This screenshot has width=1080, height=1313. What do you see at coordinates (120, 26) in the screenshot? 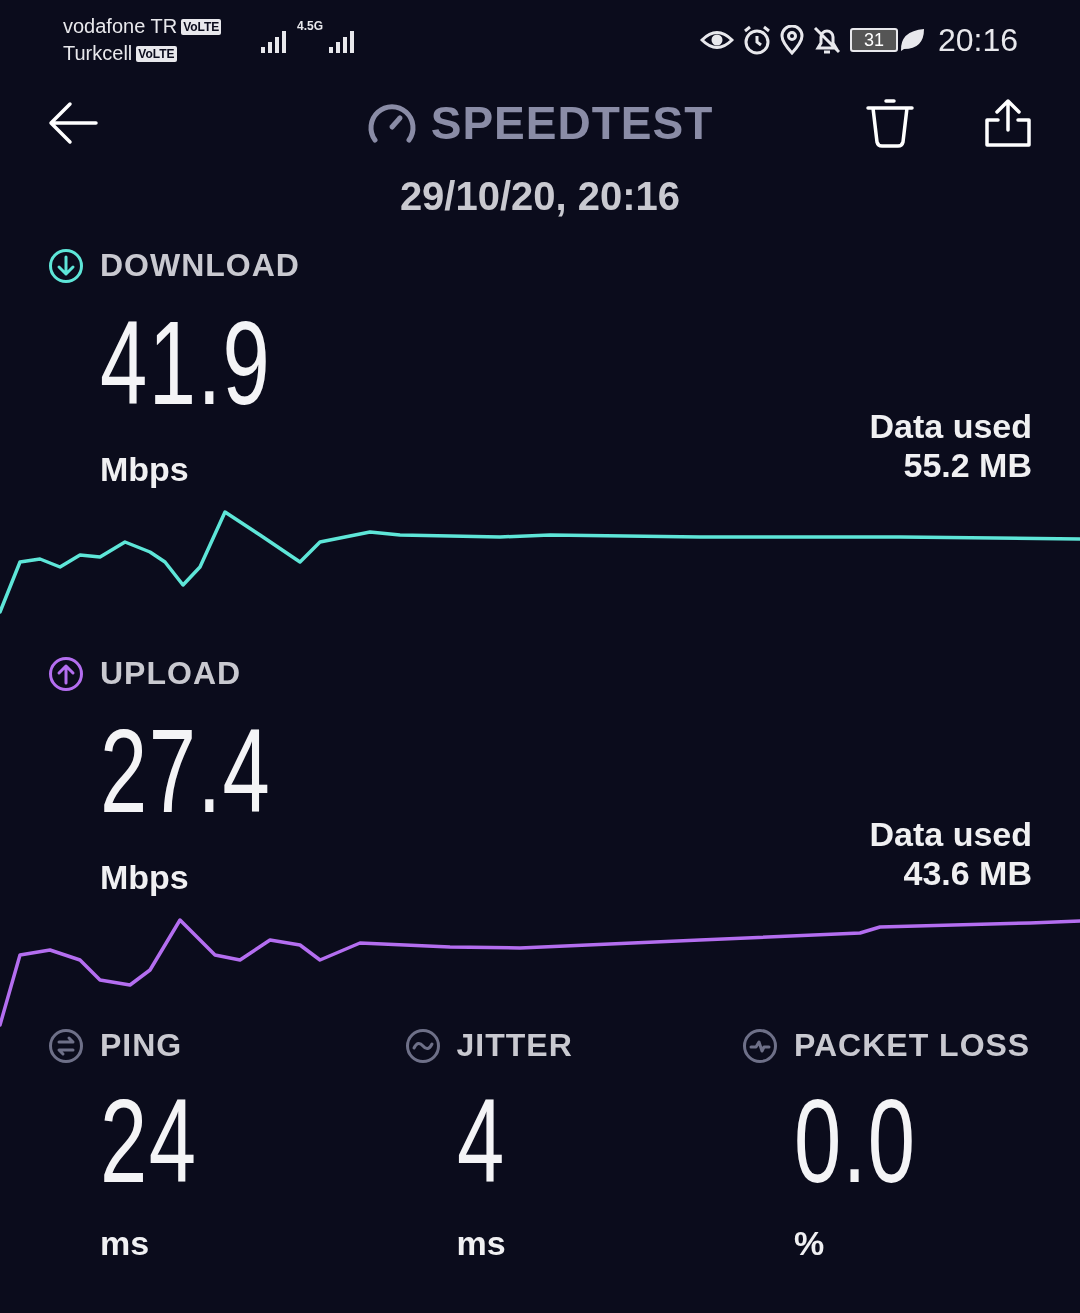
I see `carrier-name: vodafone TR` at bounding box center [120, 26].